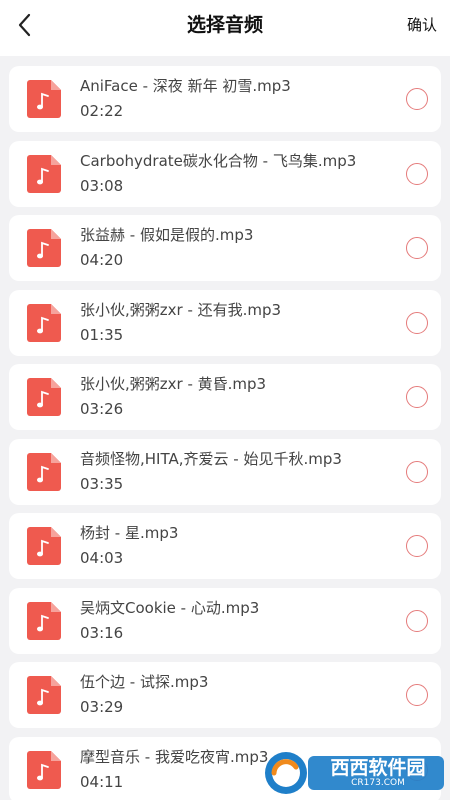 The image size is (450, 800). I want to click on audio-file-item: 伍个边 - 试探.mp3 03:29, so click(225, 695).